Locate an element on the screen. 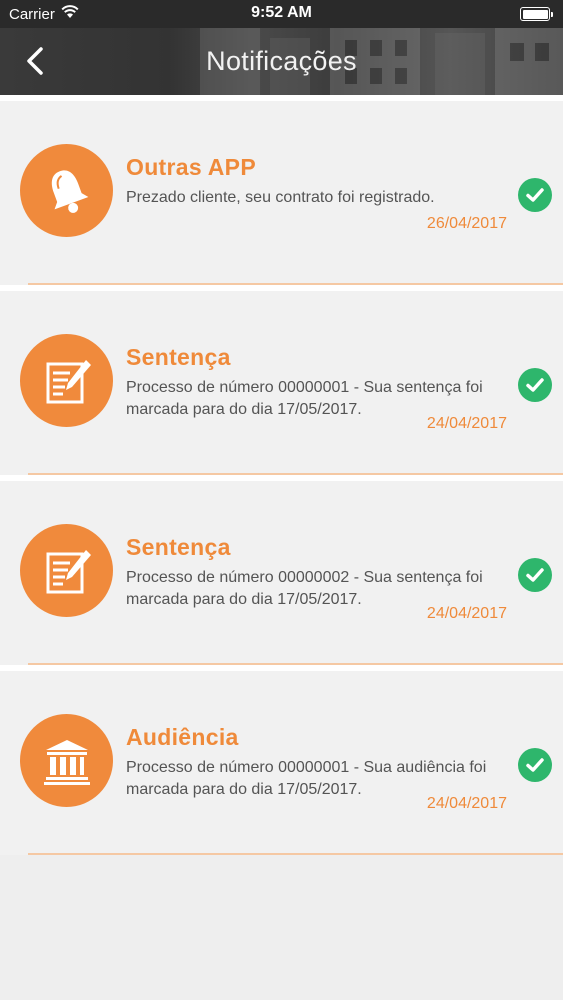 This screenshot has height=1000, width=563. notification-title: Outras APP is located at coordinates (191, 167).